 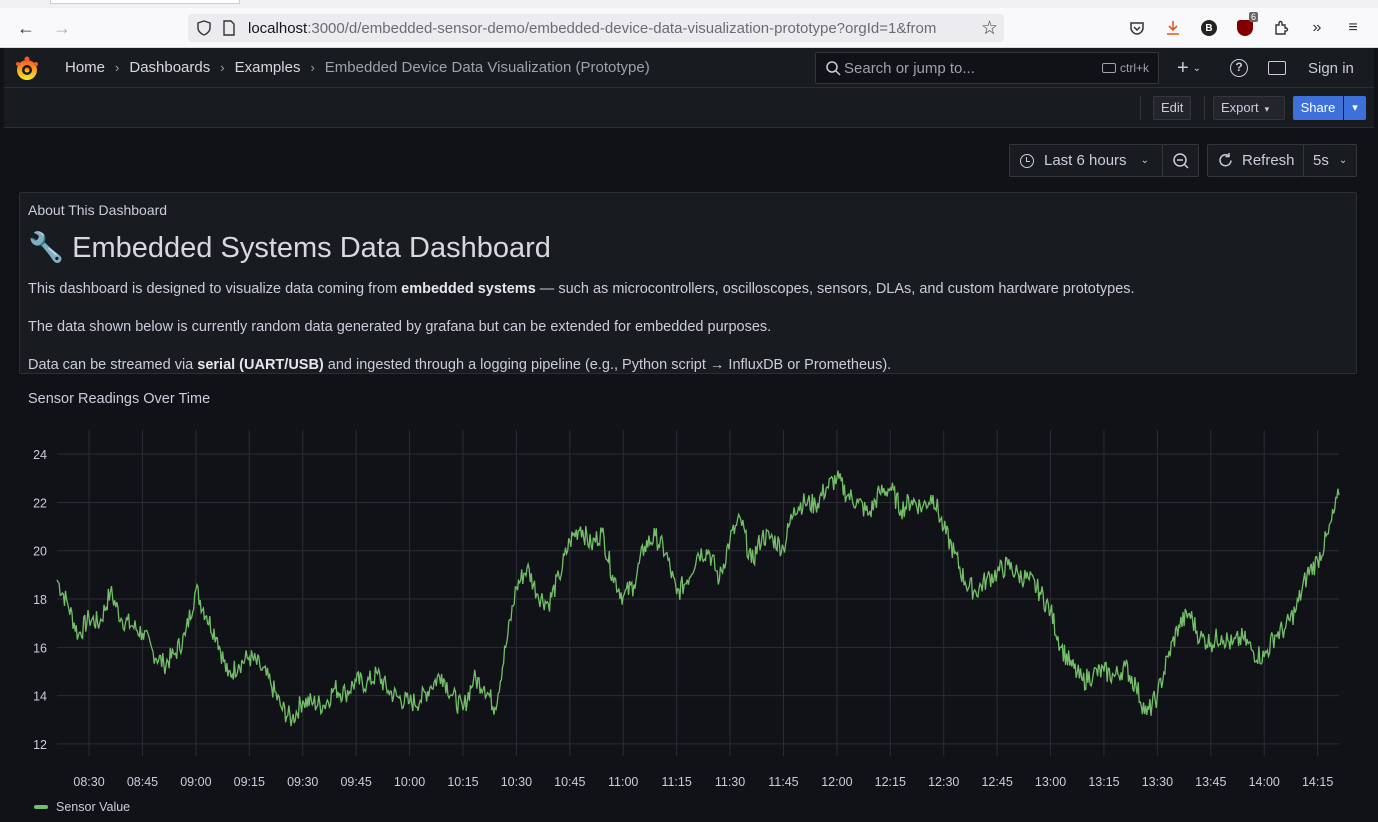 I want to click on refresh-interval-value: 5s, so click(x=1321, y=160).